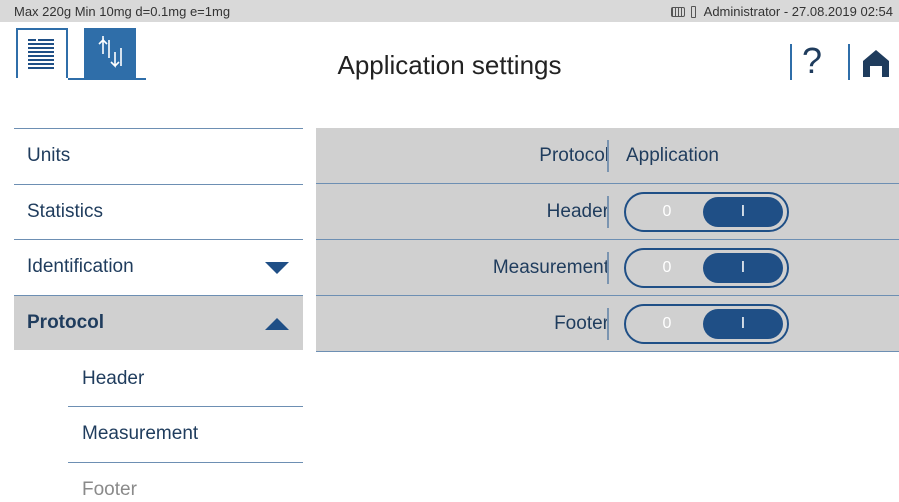 This screenshot has width=899, height=502. What do you see at coordinates (113, 378) in the screenshot?
I see `subnav-item-label: Header` at bounding box center [113, 378].